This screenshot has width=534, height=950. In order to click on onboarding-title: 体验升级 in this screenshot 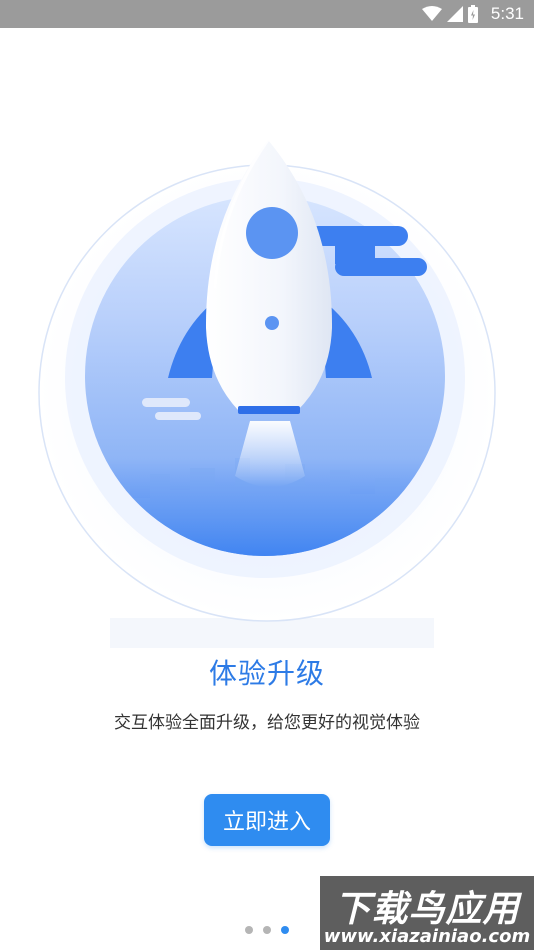, I will do `click(266, 673)`.